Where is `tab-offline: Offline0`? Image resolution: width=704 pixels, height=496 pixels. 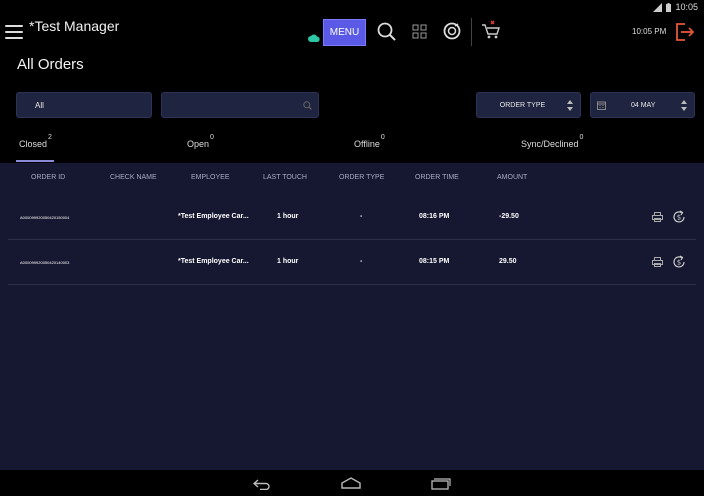
tab-offline: Offline0 is located at coordinates (369, 148).